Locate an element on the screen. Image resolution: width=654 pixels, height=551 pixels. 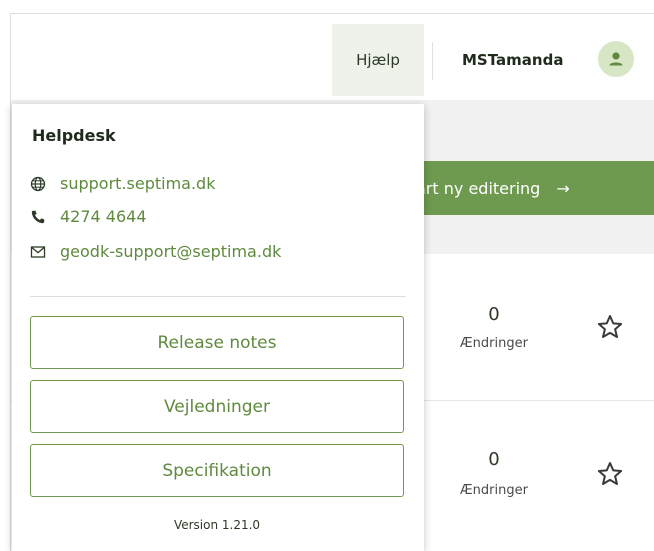
version-label: Version 1.21.0 is located at coordinates (217, 525).